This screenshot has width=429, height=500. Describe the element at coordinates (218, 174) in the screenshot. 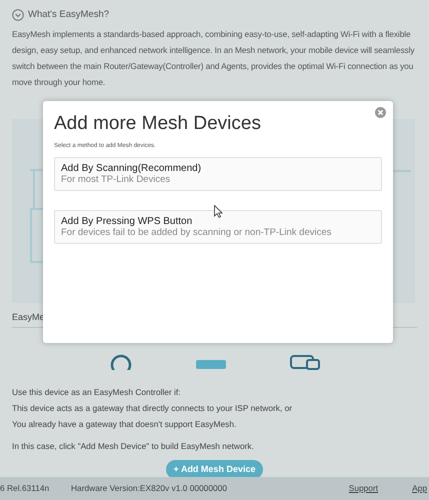

I see `method-option: Add By Scanning(Recommend) For most TP-Link Devices` at that location.